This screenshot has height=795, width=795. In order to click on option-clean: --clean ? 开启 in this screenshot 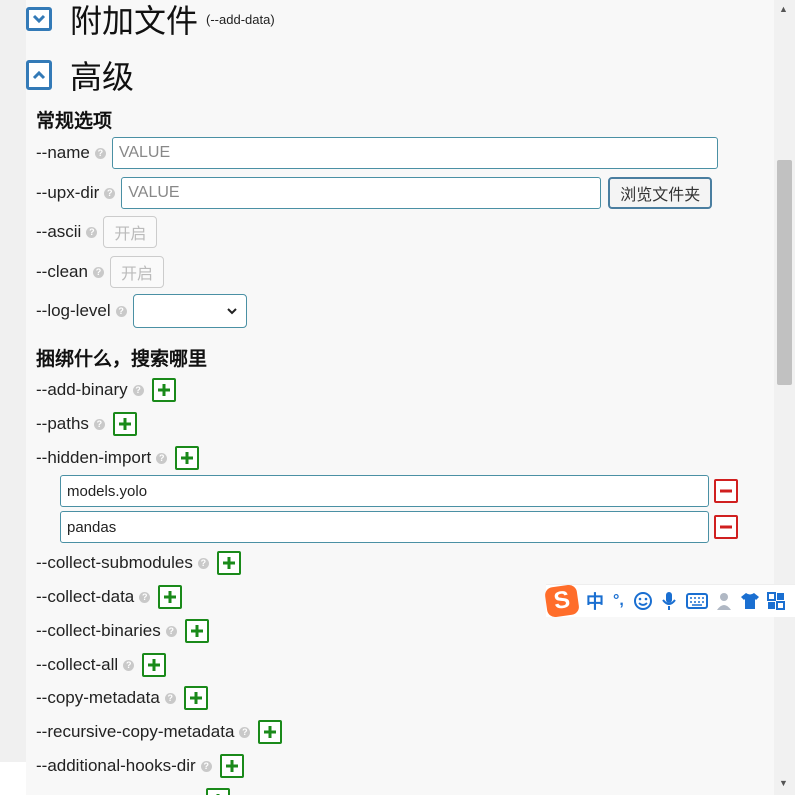, I will do `click(100, 272)`.